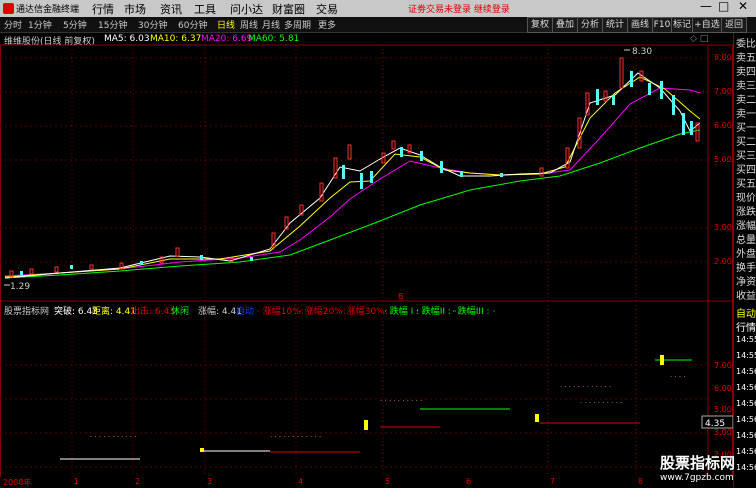 Image resolution: width=756 pixels, height=488 pixels. What do you see at coordinates (746, 58) in the screenshot?
I see `quote-label: 卖五` at bounding box center [746, 58].